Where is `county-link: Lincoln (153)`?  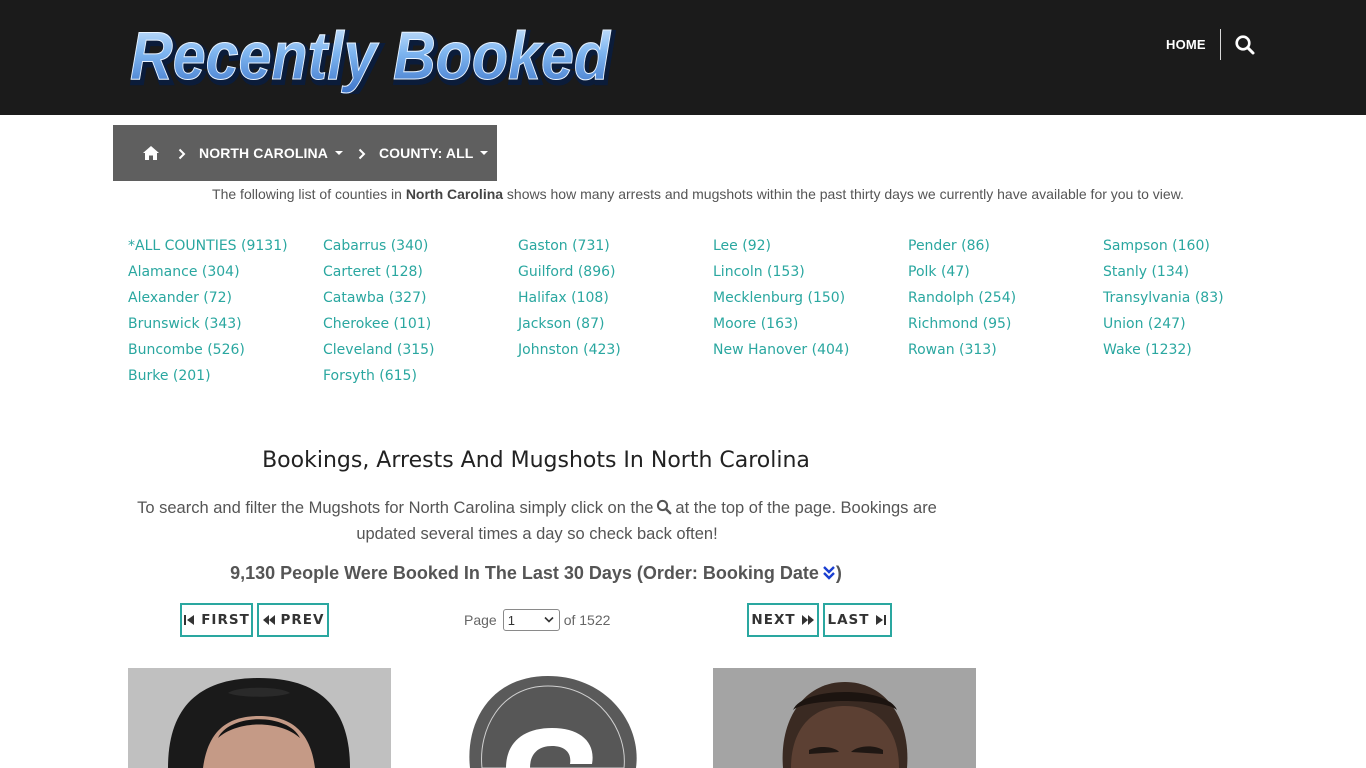
county-link: Lincoln (153) is located at coordinates (781, 275).